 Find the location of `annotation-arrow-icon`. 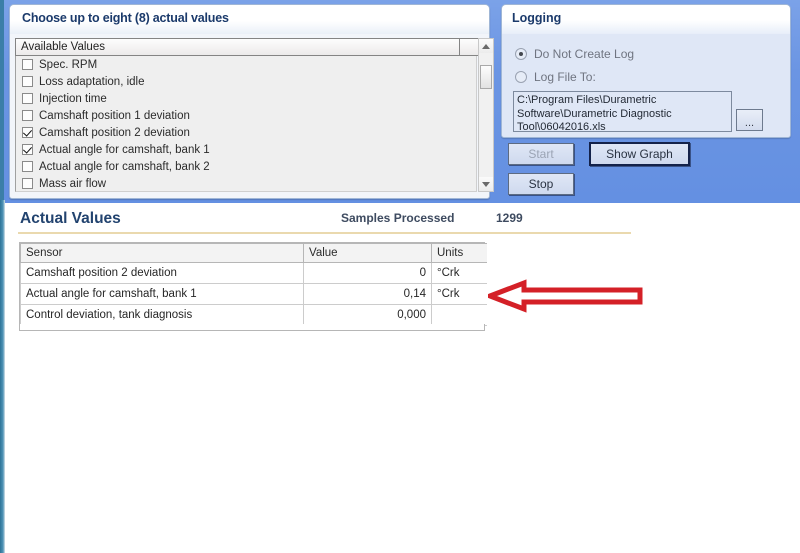

annotation-arrow-icon is located at coordinates (565, 296).